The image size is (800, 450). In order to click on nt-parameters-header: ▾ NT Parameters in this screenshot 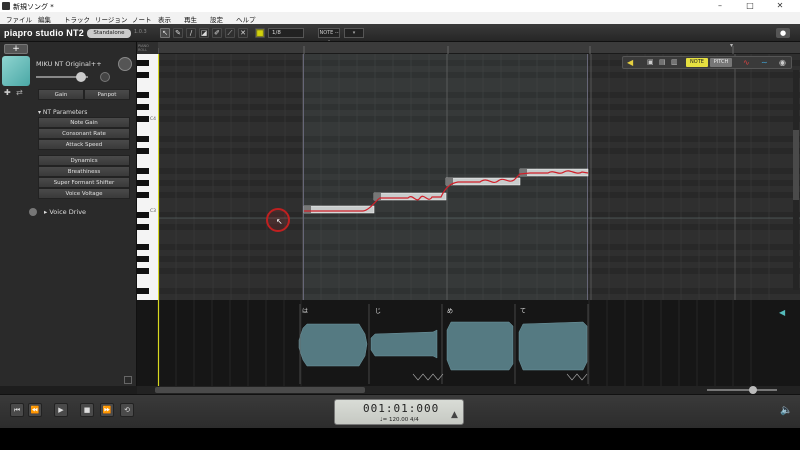, I will do `click(62, 112)`.